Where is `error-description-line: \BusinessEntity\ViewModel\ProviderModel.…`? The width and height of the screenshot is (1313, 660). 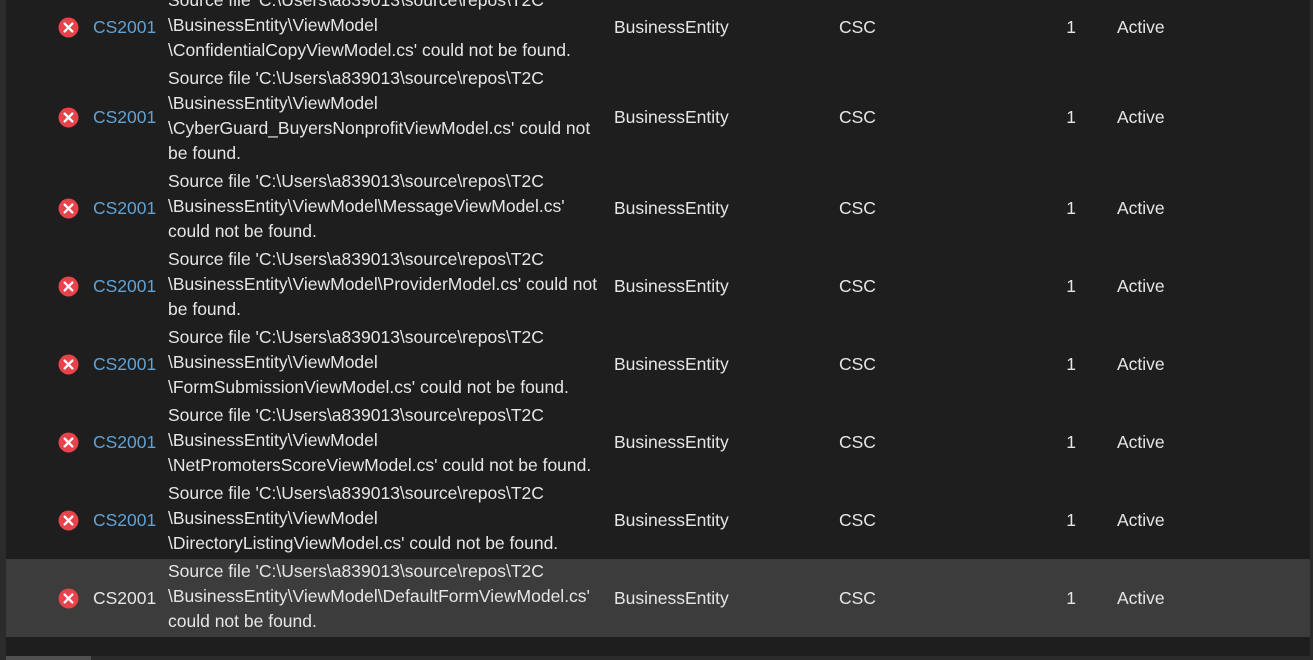 error-description-line: \BusinessEntity\ViewModel\ProviderModel.… is located at coordinates (383, 284).